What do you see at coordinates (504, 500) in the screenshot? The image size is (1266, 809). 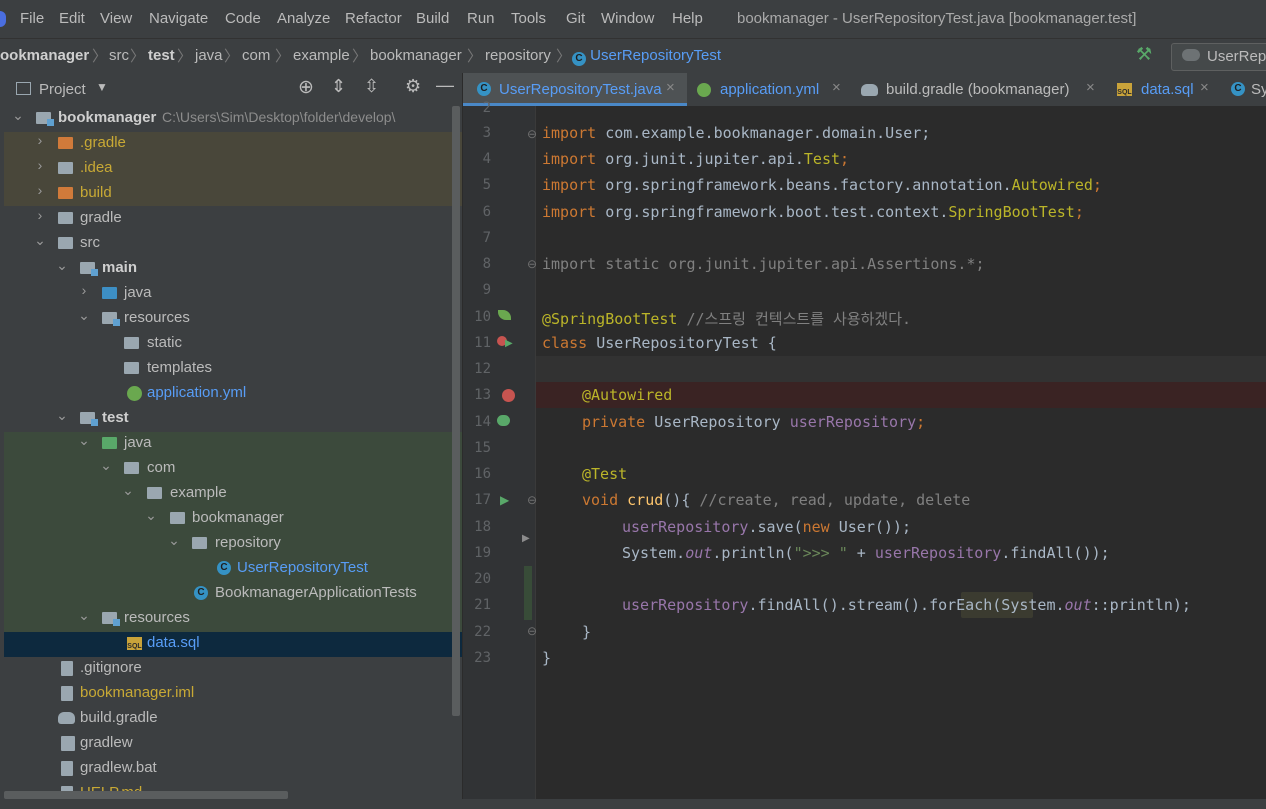 I see `run-test-method-icon: ▶` at bounding box center [504, 500].